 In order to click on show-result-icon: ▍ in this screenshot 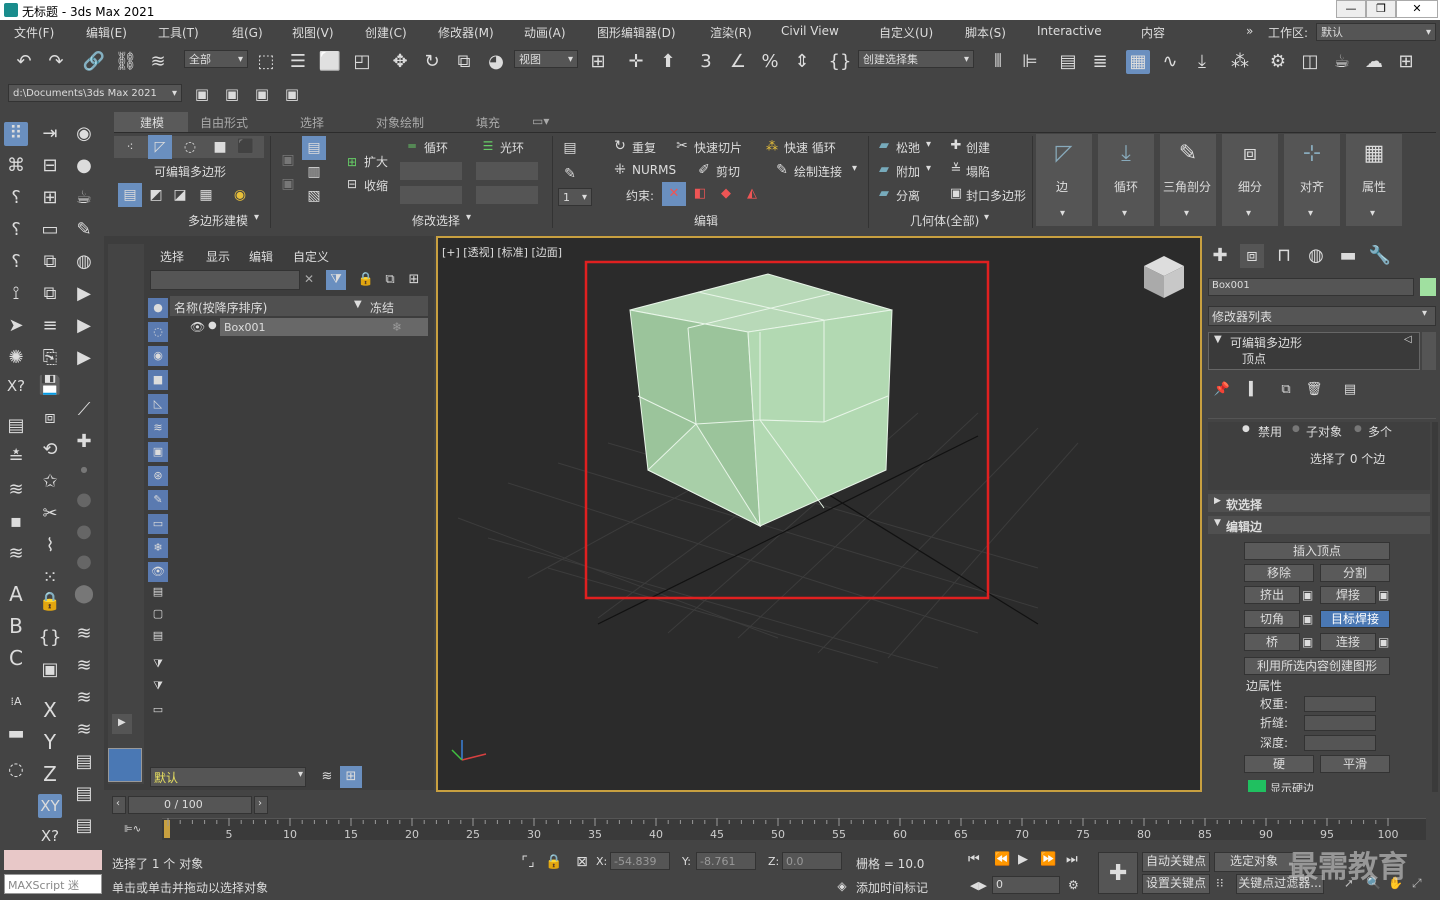, I will do `click(1254, 390)`.